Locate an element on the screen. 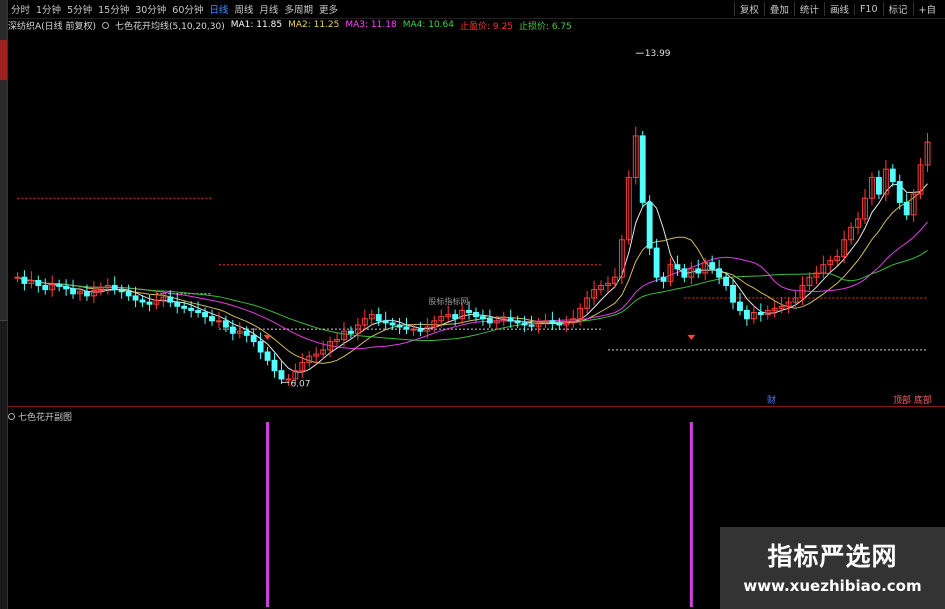  toolbar-button-5: 标记 is located at coordinates (897, 9).